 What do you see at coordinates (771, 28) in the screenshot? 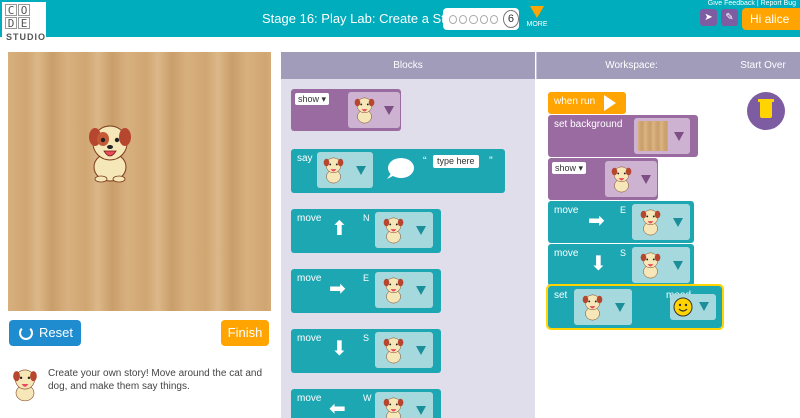
I see `user-menu-button: Hi alice ▼` at bounding box center [771, 28].